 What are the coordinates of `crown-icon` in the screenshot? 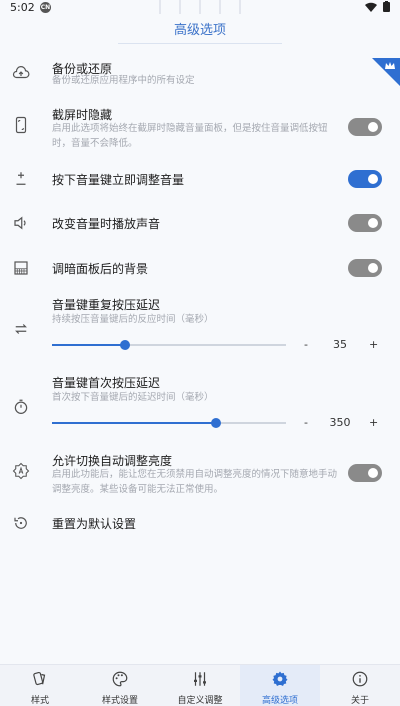 It's located at (390, 65).